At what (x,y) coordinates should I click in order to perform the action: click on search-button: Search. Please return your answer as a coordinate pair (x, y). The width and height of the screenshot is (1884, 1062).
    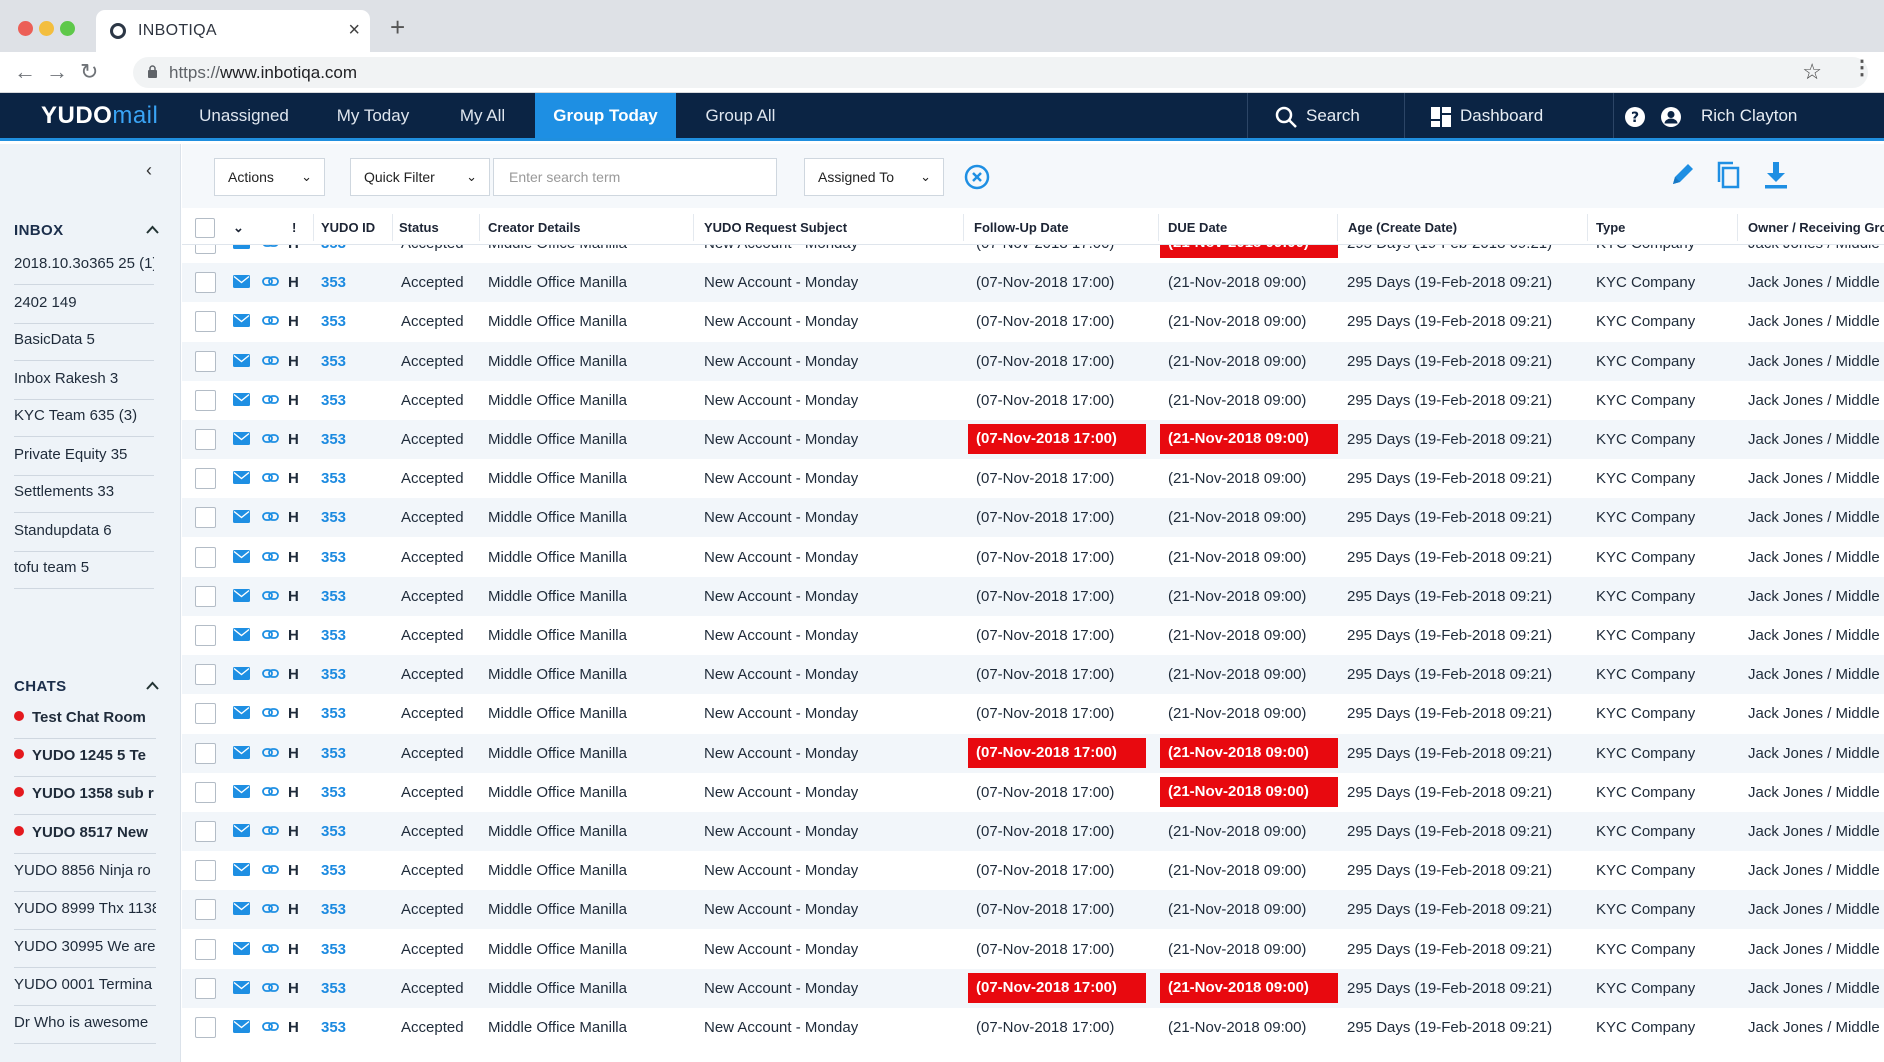
    Looking at the image, I should click on (1317, 115).